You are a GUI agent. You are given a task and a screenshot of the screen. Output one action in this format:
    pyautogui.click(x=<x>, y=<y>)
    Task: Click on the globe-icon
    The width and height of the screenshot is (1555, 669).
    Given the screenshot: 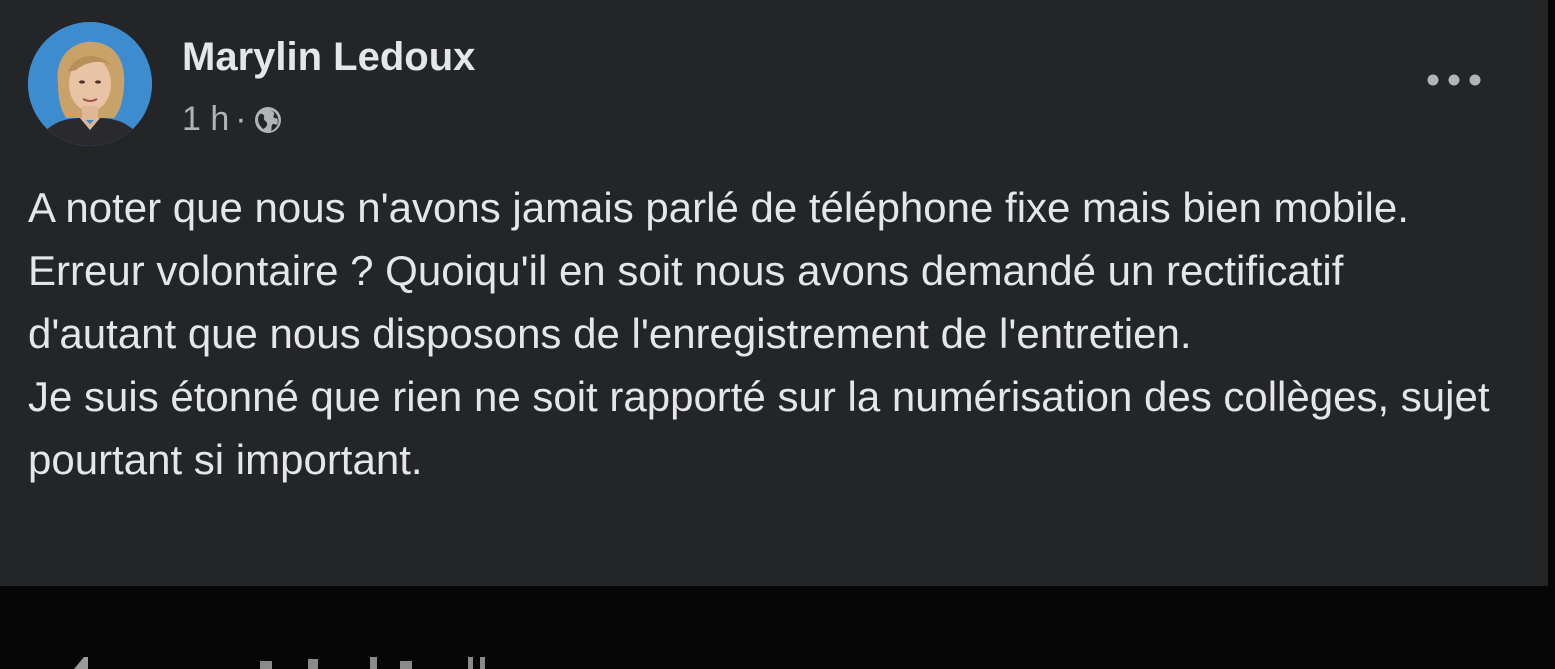 What is the action you would take?
    pyautogui.click(x=268, y=120)
    